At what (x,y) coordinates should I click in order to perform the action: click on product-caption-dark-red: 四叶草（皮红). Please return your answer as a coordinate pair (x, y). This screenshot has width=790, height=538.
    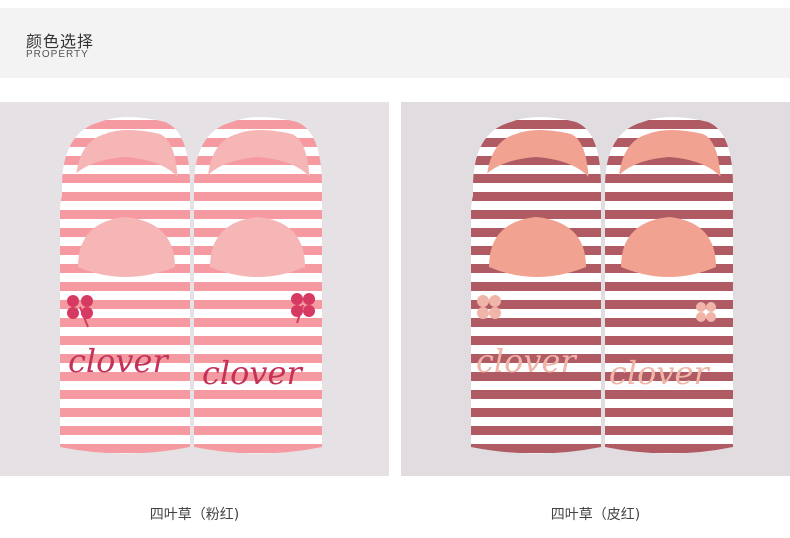
    Looking at the image, I should click on (595, 515).